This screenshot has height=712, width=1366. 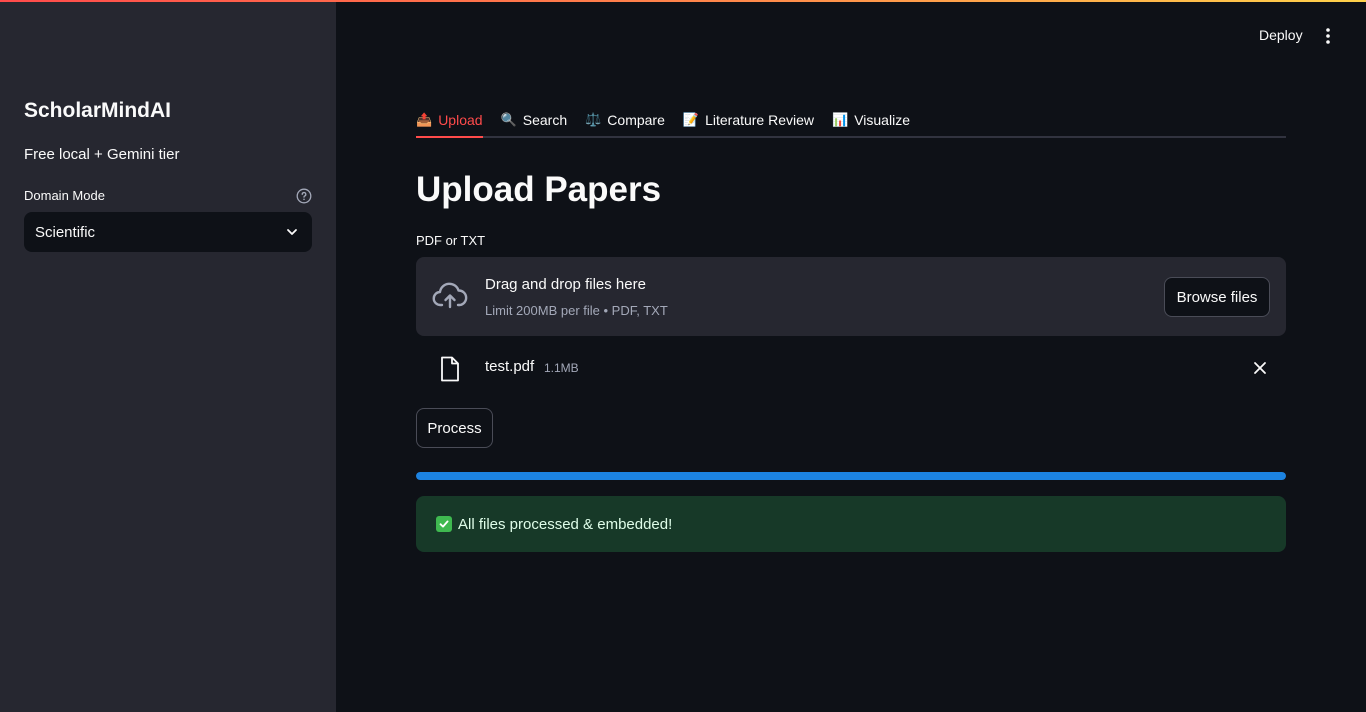 I want to click on app-subtitle: Free local + Gemini tier, so click(x=102, y=154).